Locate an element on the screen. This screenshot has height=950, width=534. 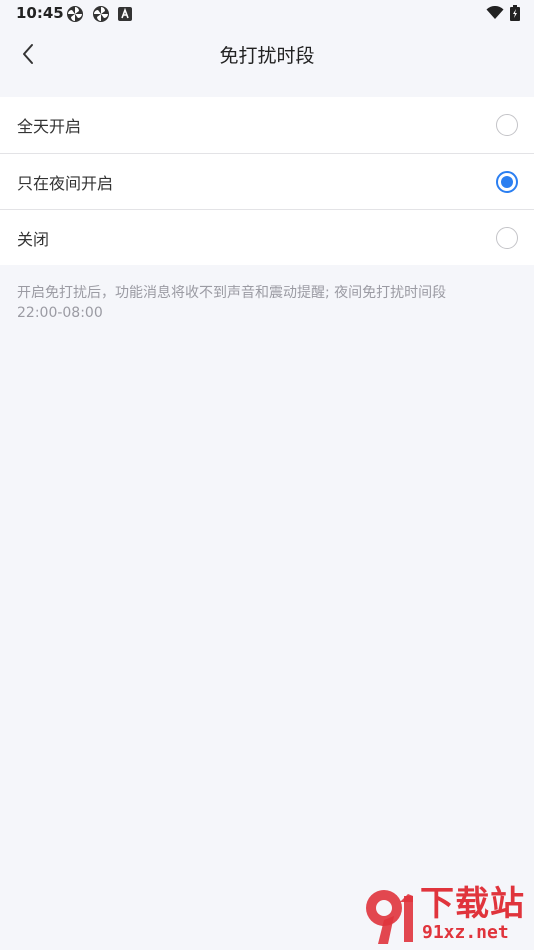
status-time: 10:45 is located at coordinates (40, 13).